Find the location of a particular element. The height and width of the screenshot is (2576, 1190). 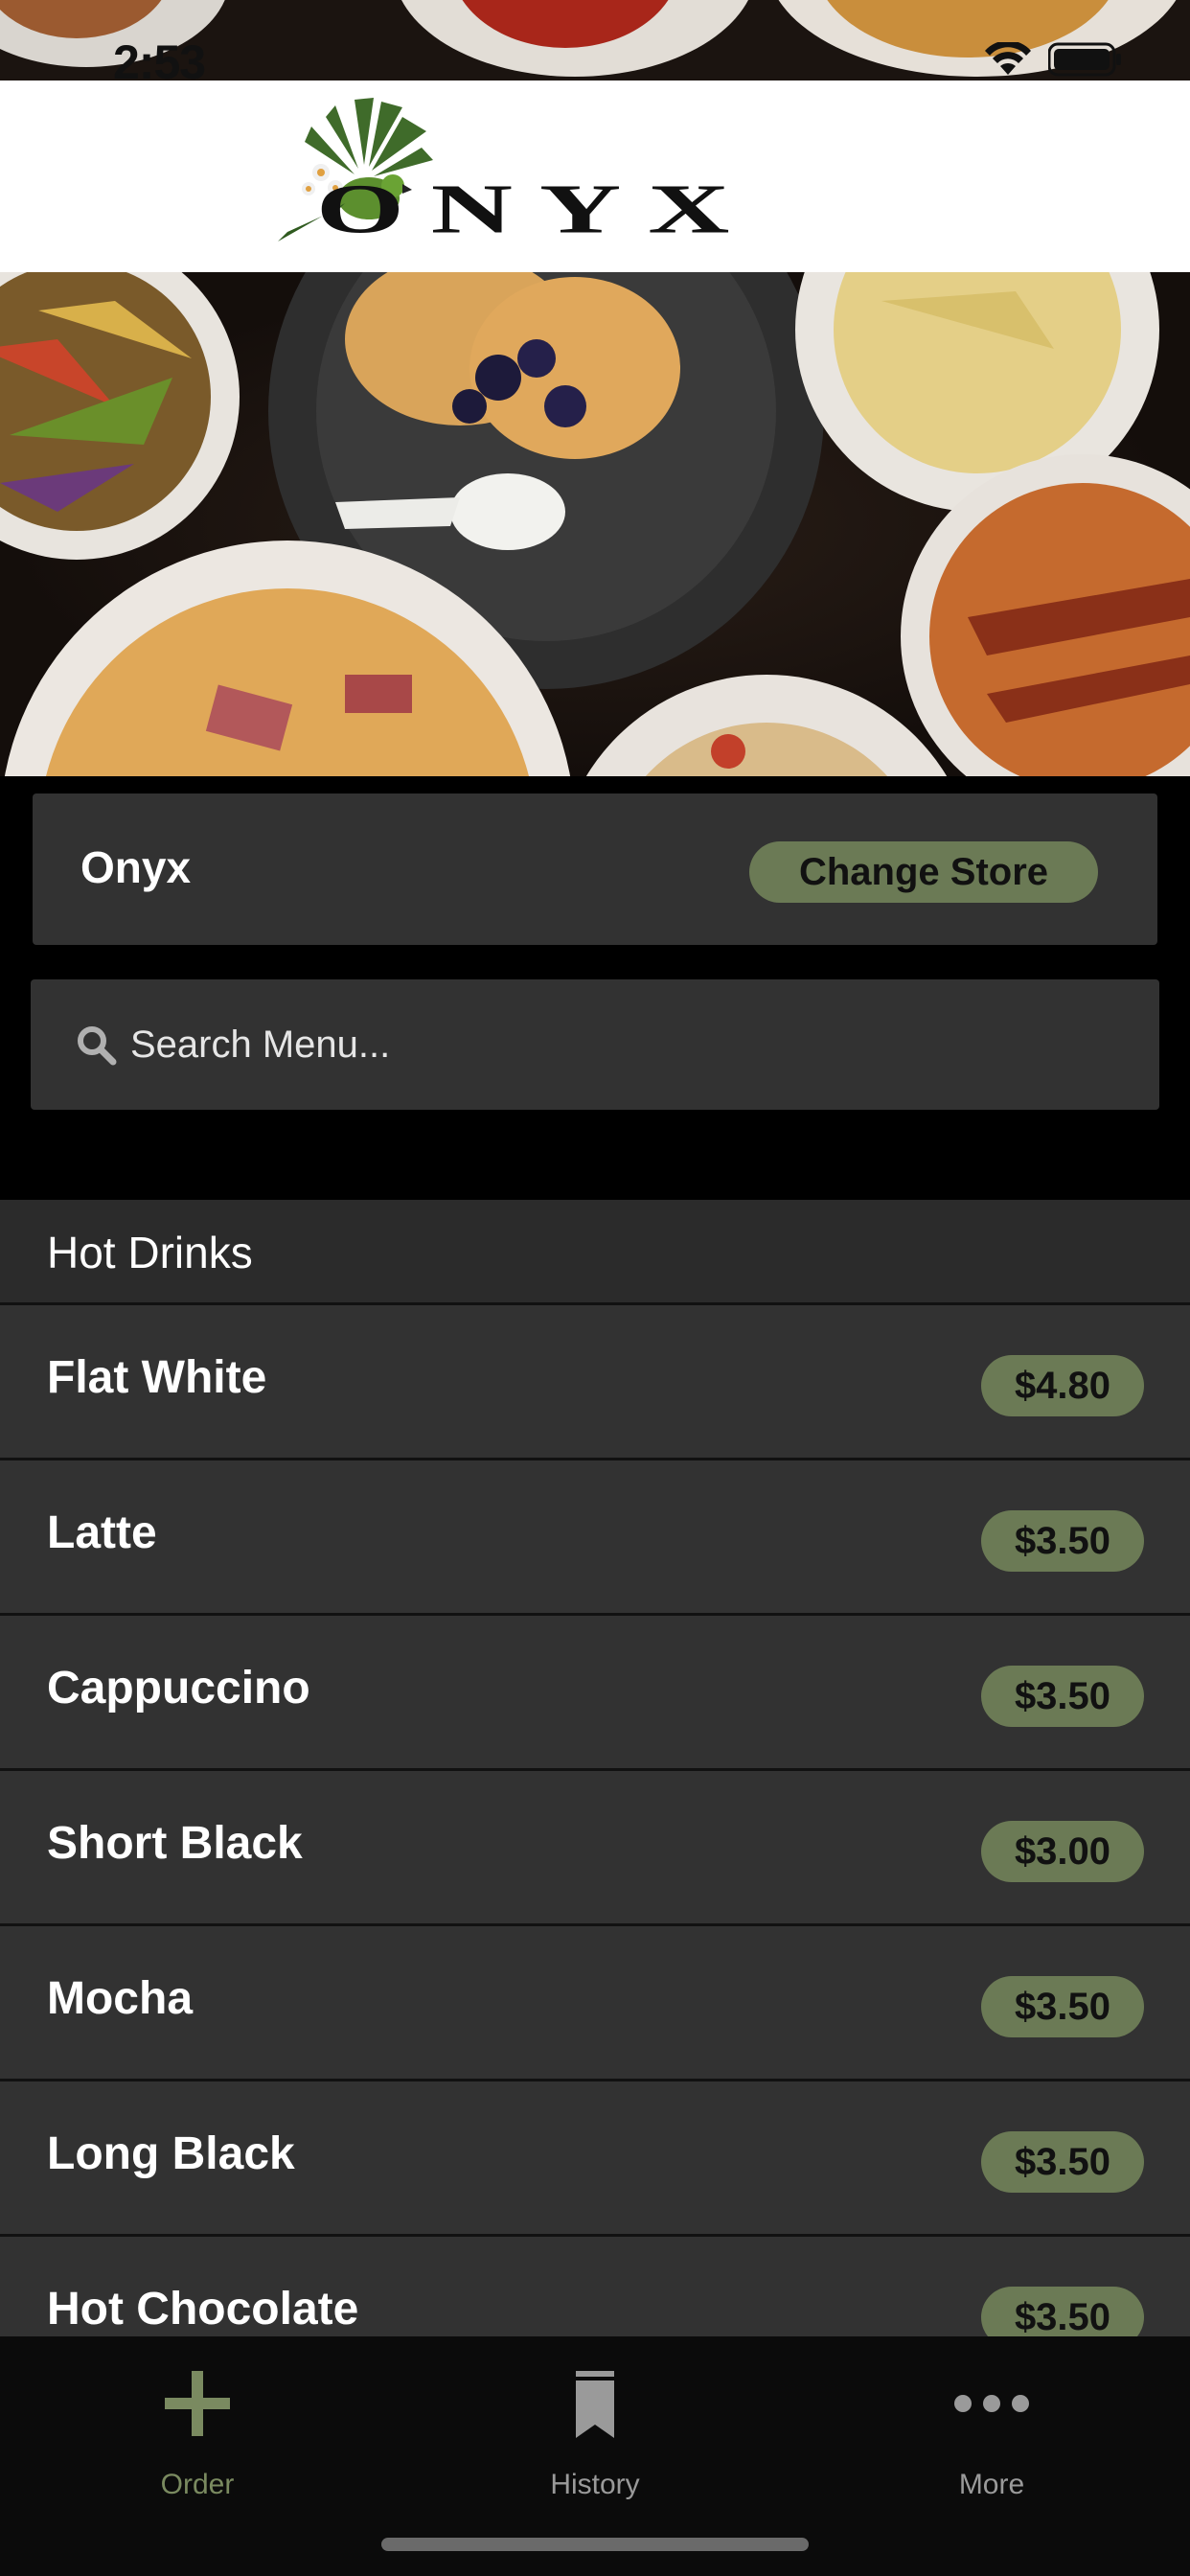

menu-item-name: Latte is located at coordinates (102, 1532).